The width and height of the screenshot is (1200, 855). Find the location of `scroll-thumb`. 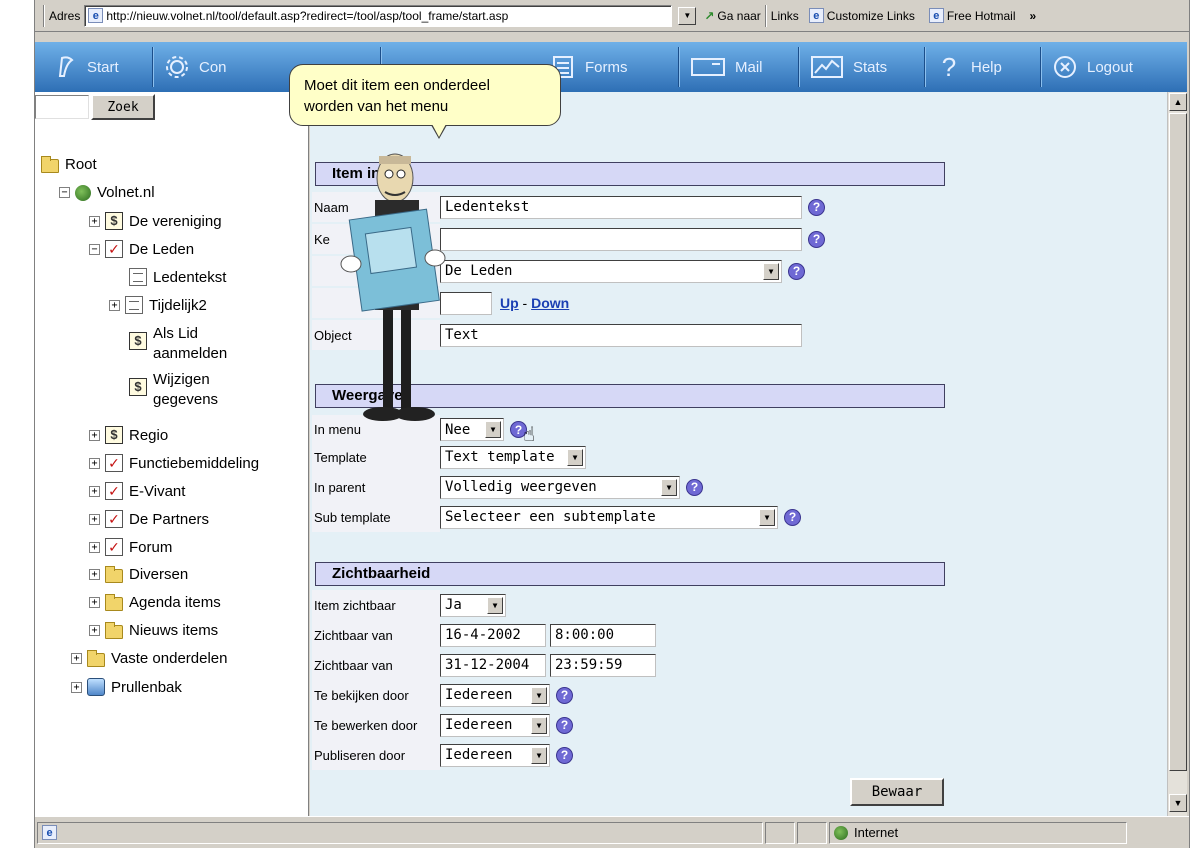

scroll-thumb is located at coordinates (1178, 442).